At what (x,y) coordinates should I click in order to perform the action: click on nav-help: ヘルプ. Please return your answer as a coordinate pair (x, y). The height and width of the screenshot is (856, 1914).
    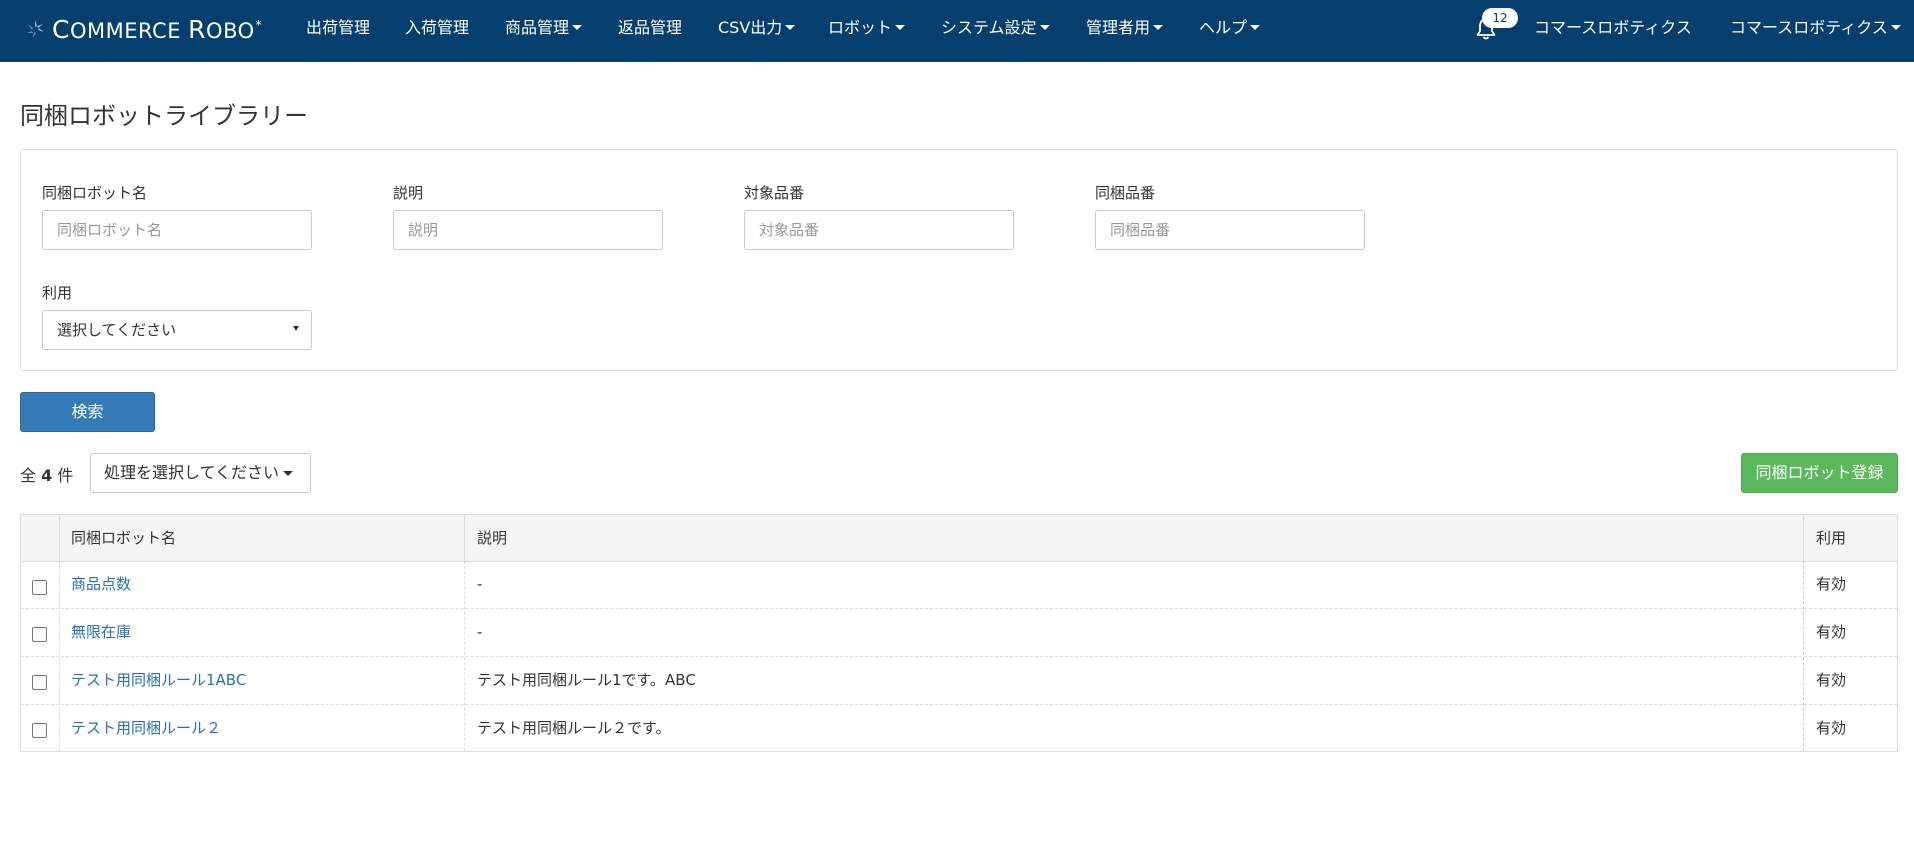
    Looking at the image, I should click on (1230, 28).